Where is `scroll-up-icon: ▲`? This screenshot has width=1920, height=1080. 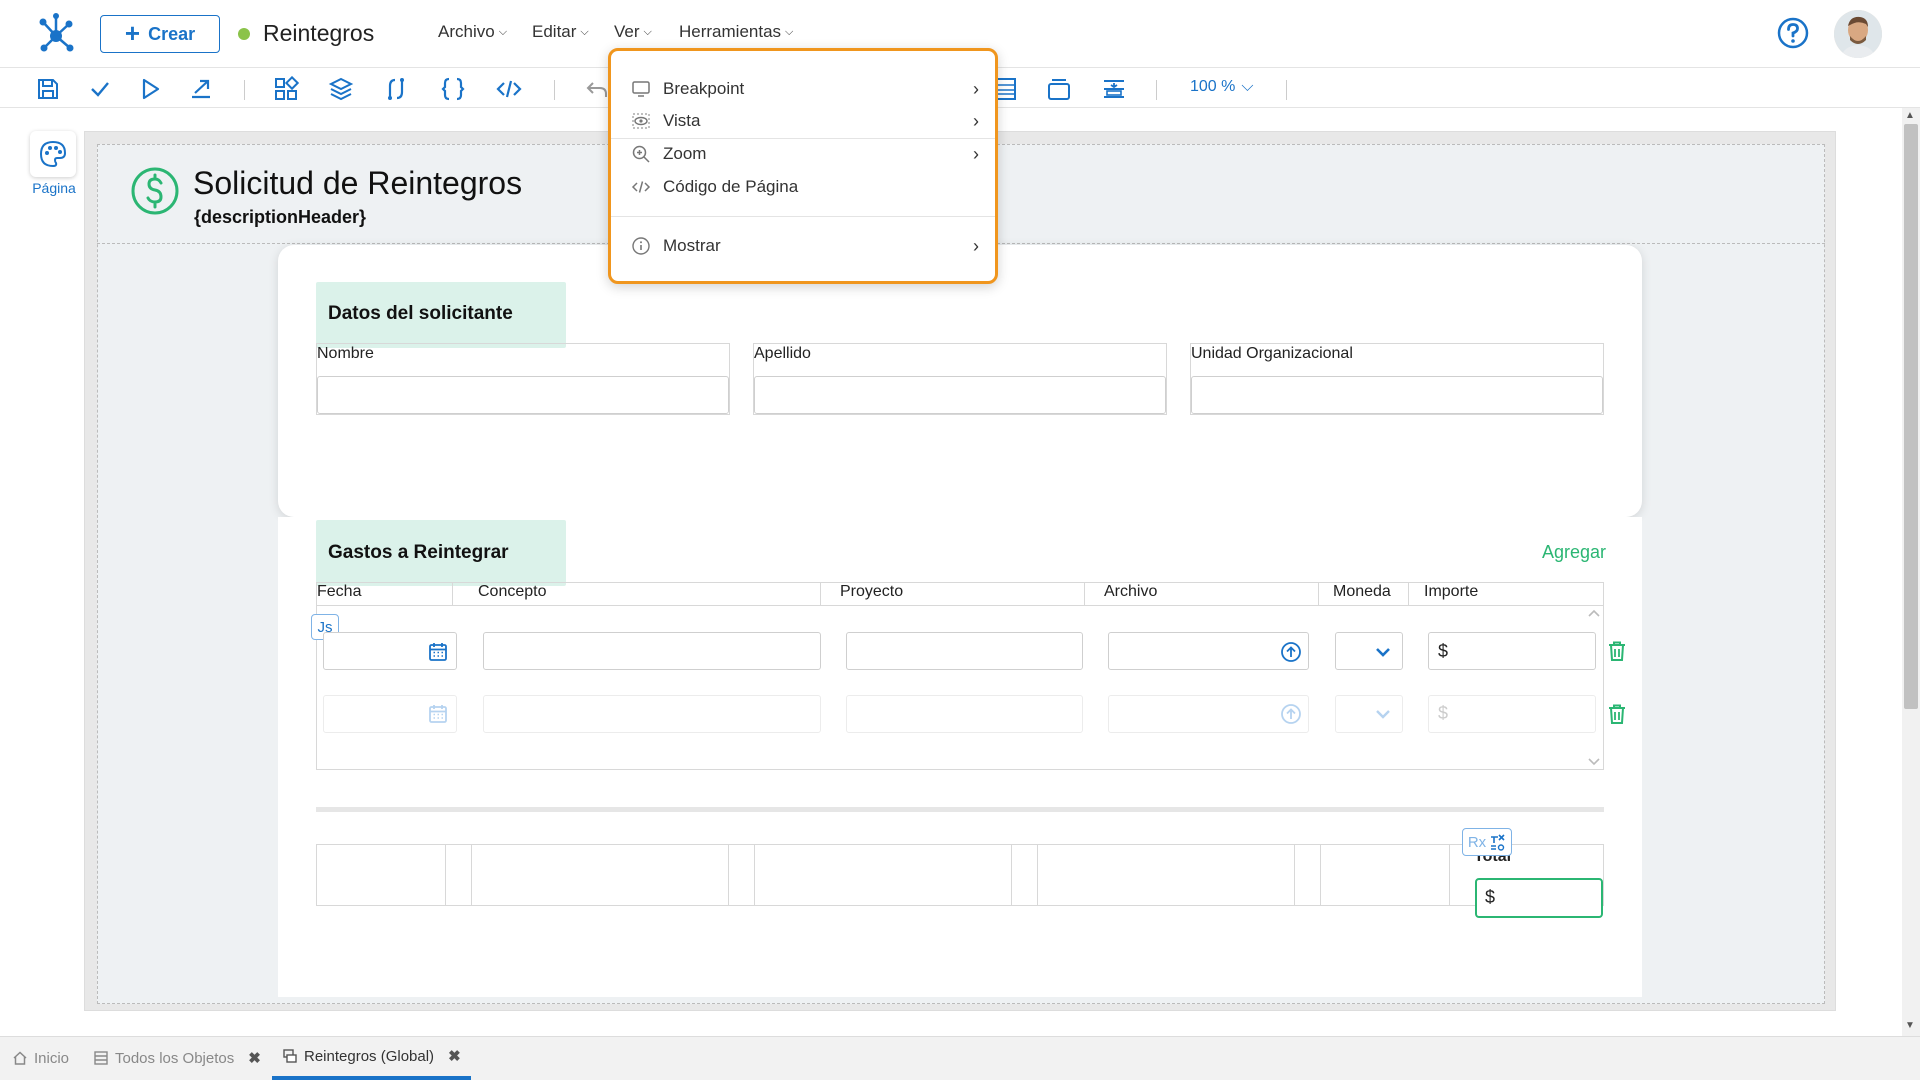
scroll-up-icon: ▲ is located at coordinates (1910, 115).